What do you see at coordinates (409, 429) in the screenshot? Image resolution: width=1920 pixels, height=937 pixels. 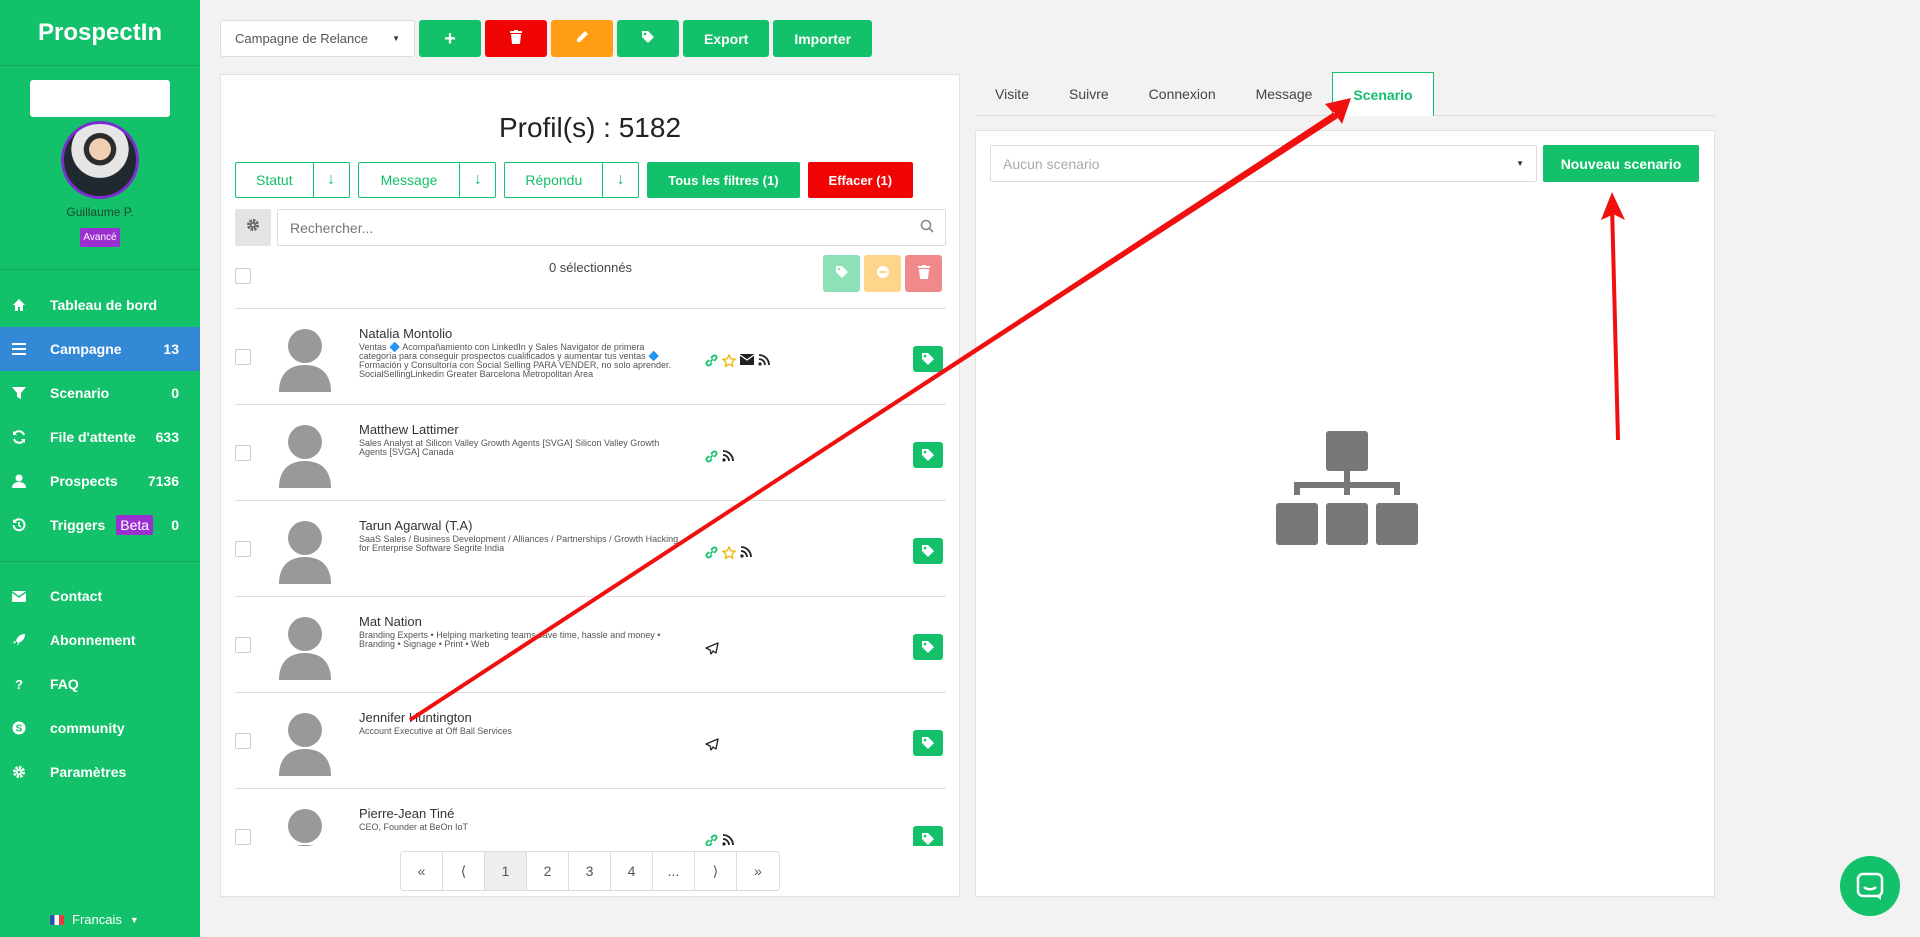 I see `prospect-name: Matthew Lattimer` at bounding box center [409, 429].